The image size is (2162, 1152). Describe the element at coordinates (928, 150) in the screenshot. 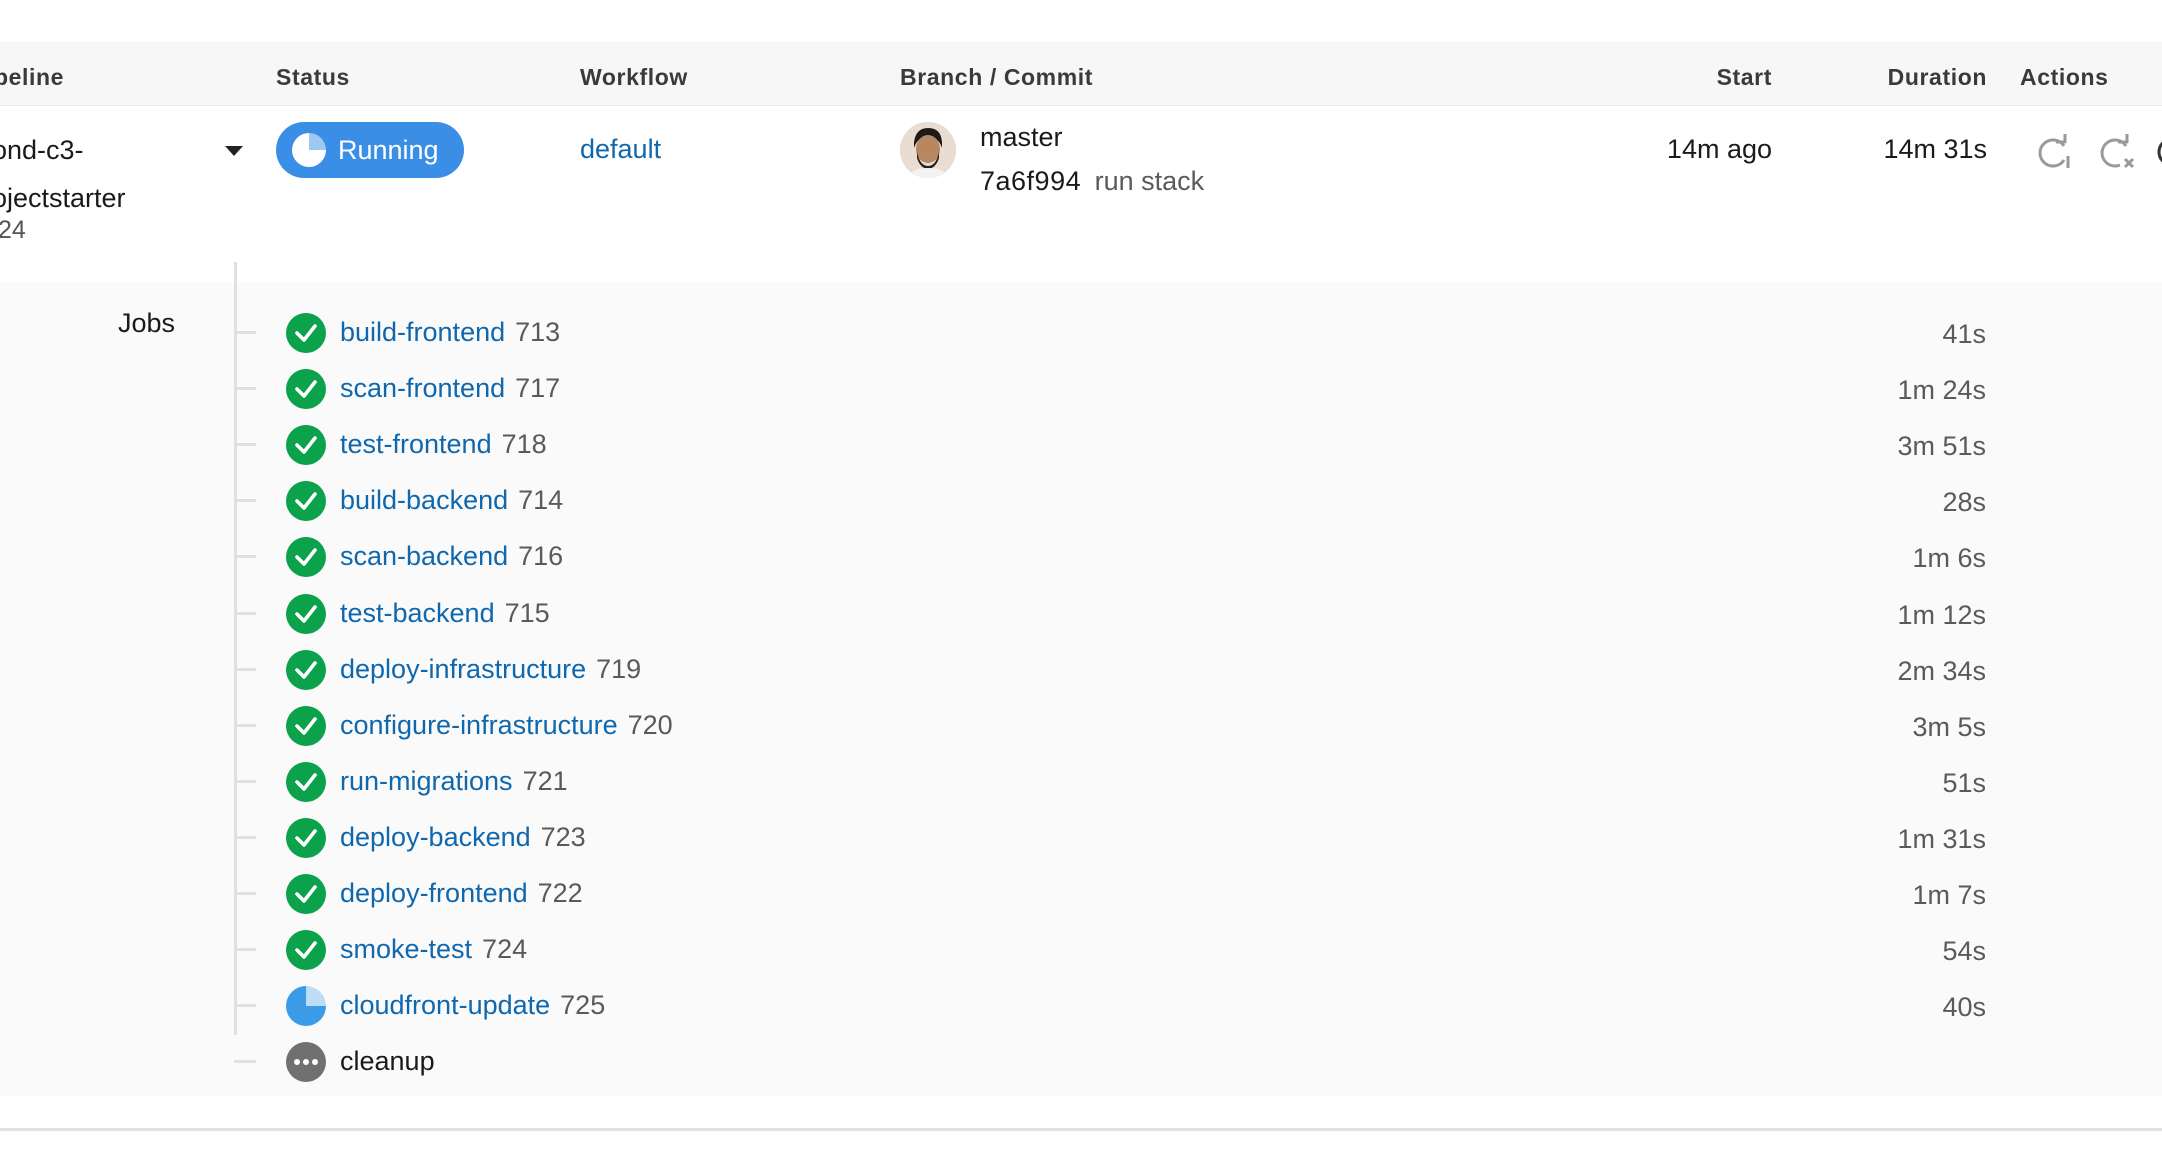

I see `avatar` at that location.